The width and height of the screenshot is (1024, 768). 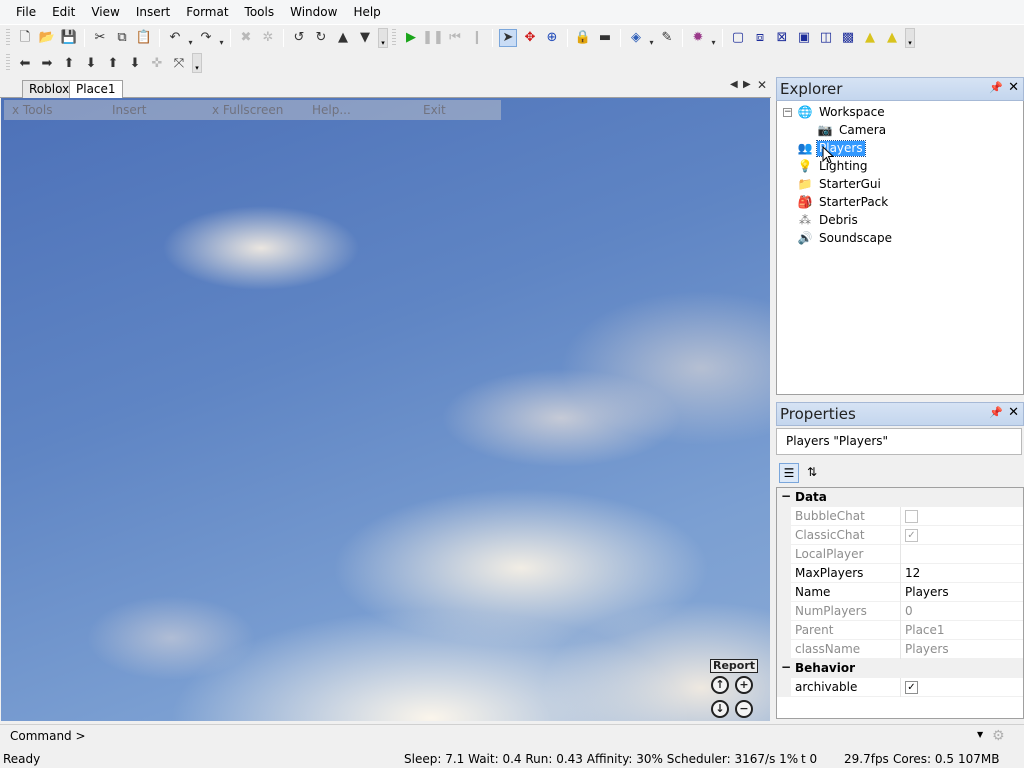 I want to click on box-fill-icon: ▣, so click(x=804, y=38).